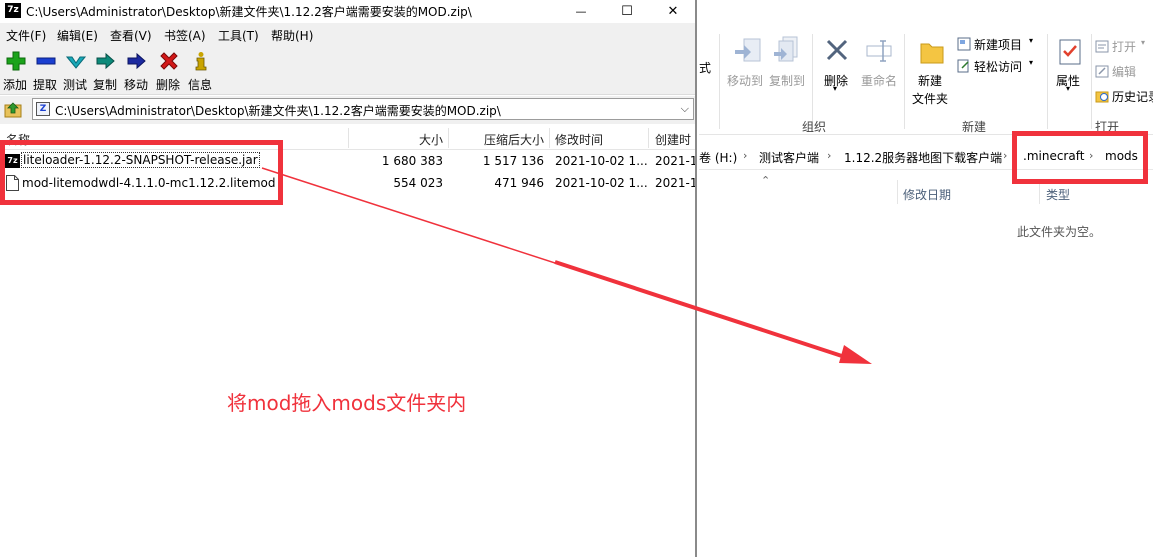 This screenshot has height=557, width=1153. I want to click on drag-arrow-head, so click(855, 354).